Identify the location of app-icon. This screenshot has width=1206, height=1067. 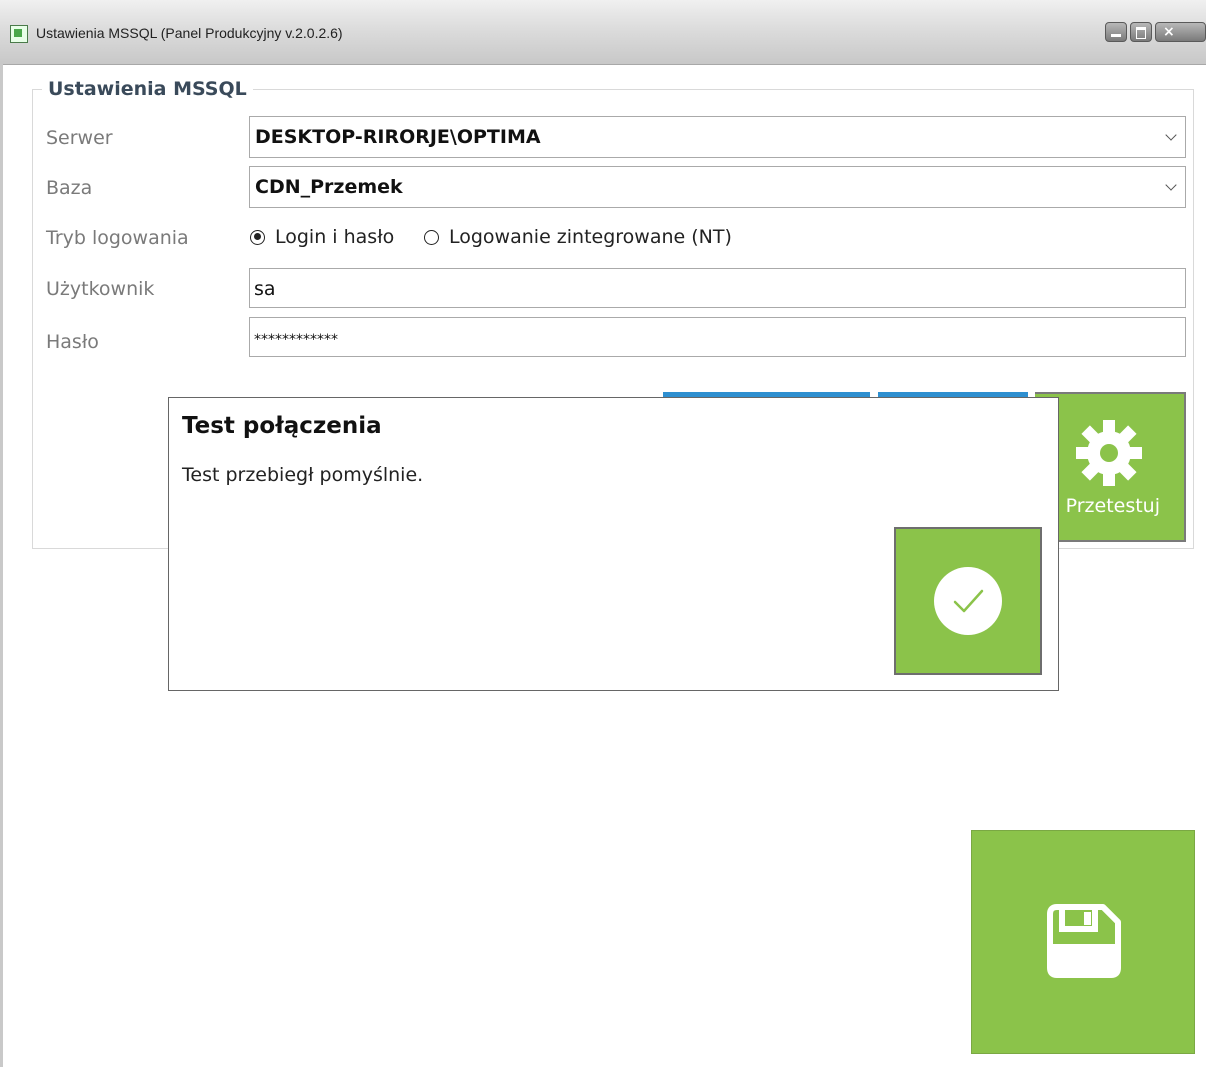
(19, 34).